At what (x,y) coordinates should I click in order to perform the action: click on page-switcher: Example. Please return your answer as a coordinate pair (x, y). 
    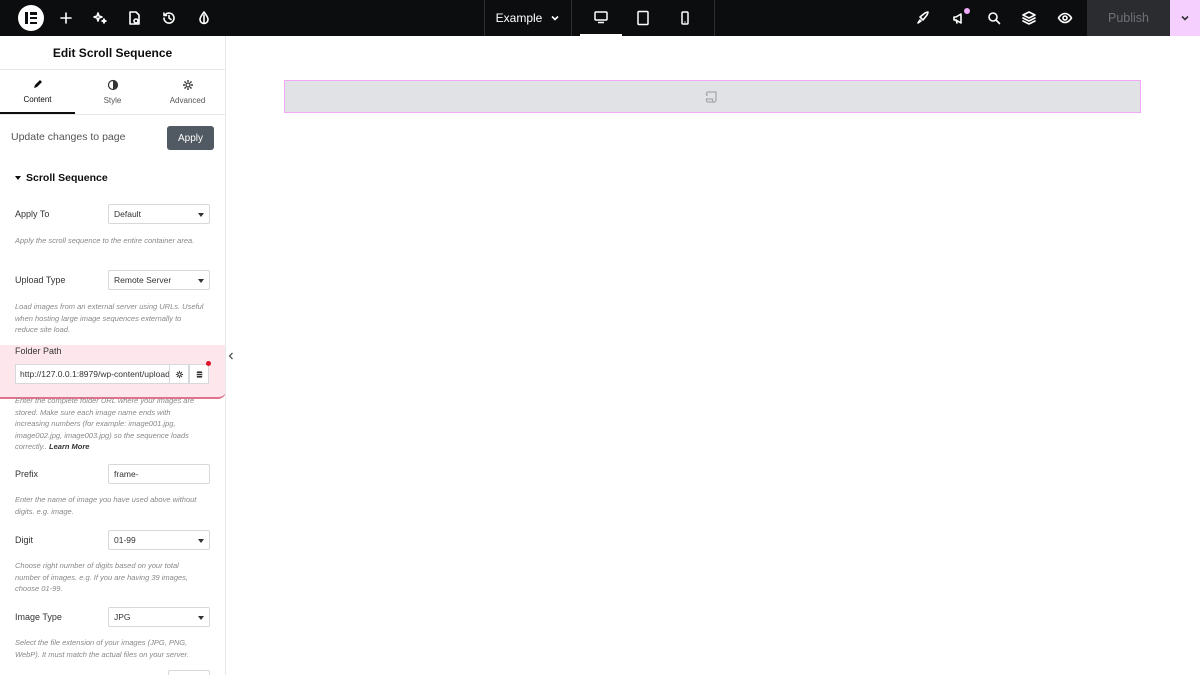
    Looking at the image, I should click on (528, 18).